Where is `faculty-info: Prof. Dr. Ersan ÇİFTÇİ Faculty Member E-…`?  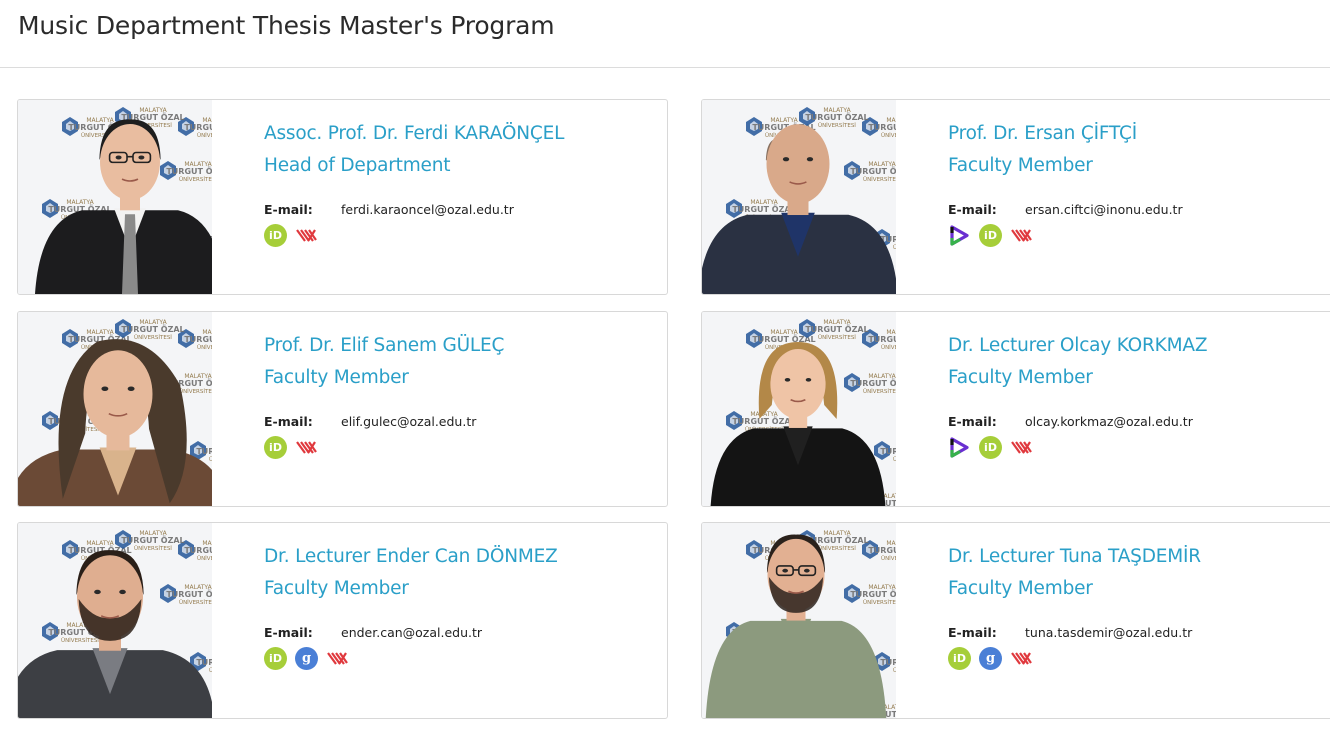
faculty-info: Prof. Dr. Ersan ÇİFTÇİ Faculty Member E-… is located at coordinates (1139, 182).